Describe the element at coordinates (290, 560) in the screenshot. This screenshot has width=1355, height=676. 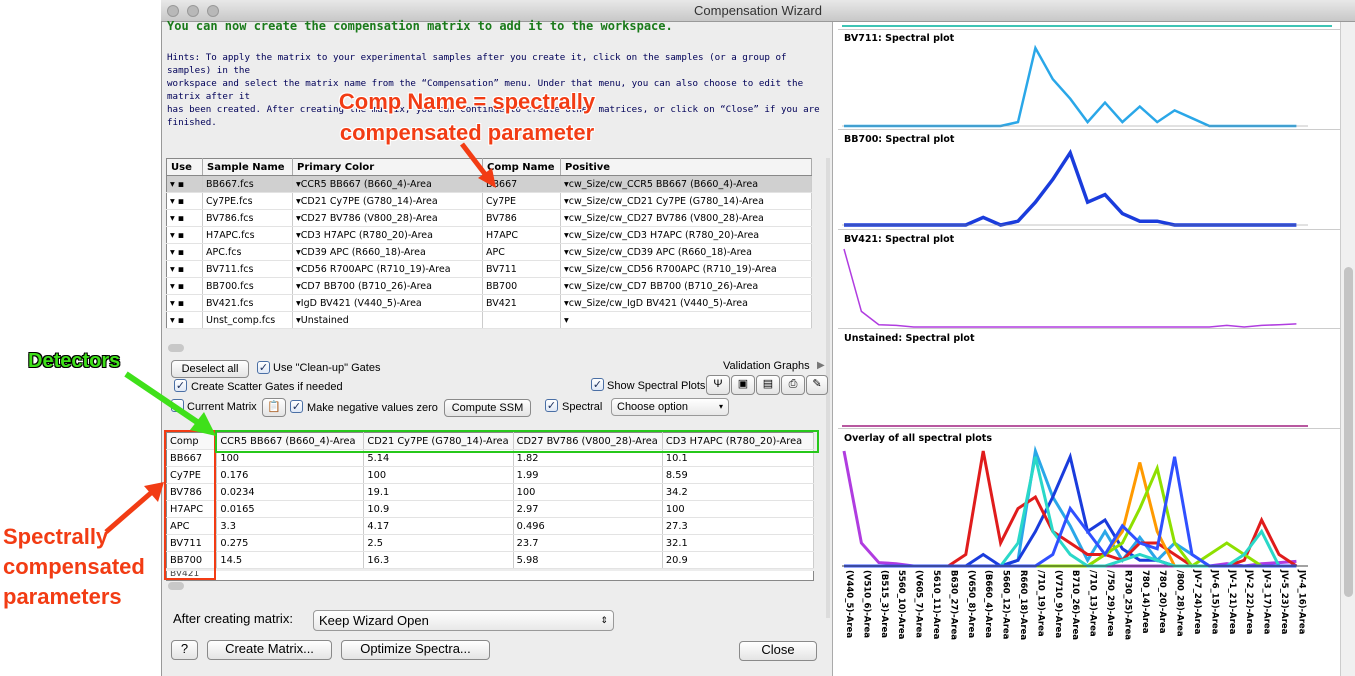
I see `matrix-value-cell: 14.5` at that location.